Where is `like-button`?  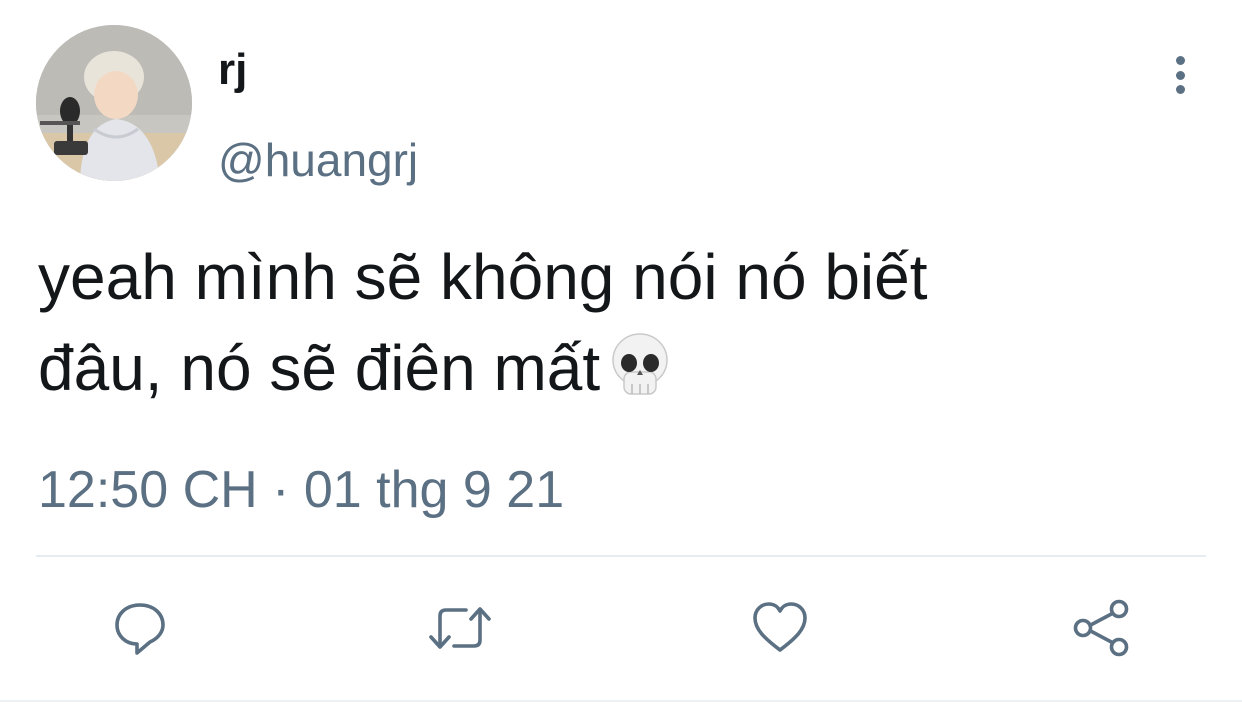 like-button is located at coordinates (780, 628).